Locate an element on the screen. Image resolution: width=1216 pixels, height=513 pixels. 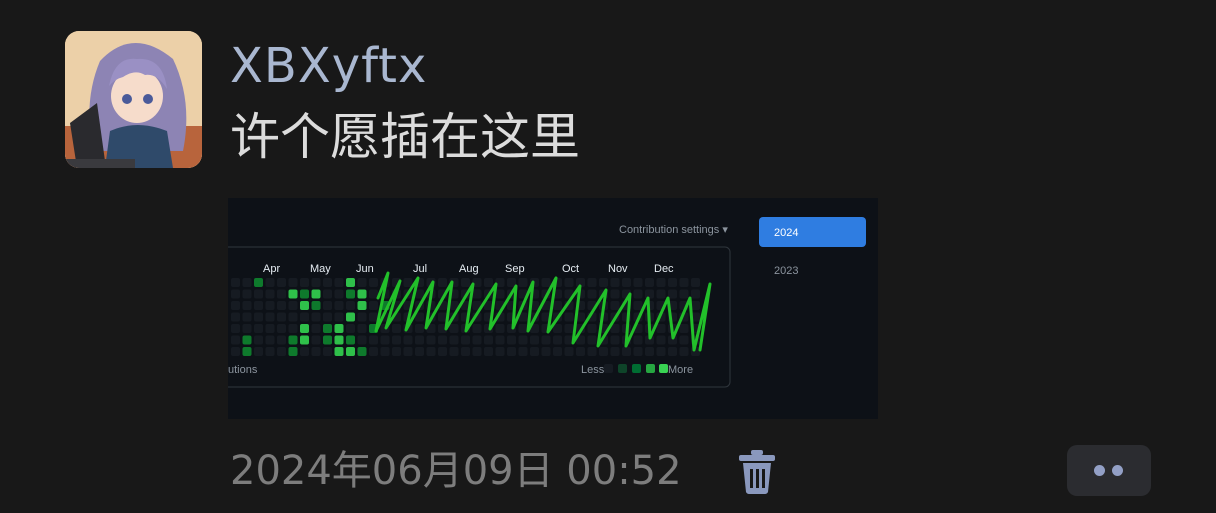
avatar is located at coordinates (133, 99).